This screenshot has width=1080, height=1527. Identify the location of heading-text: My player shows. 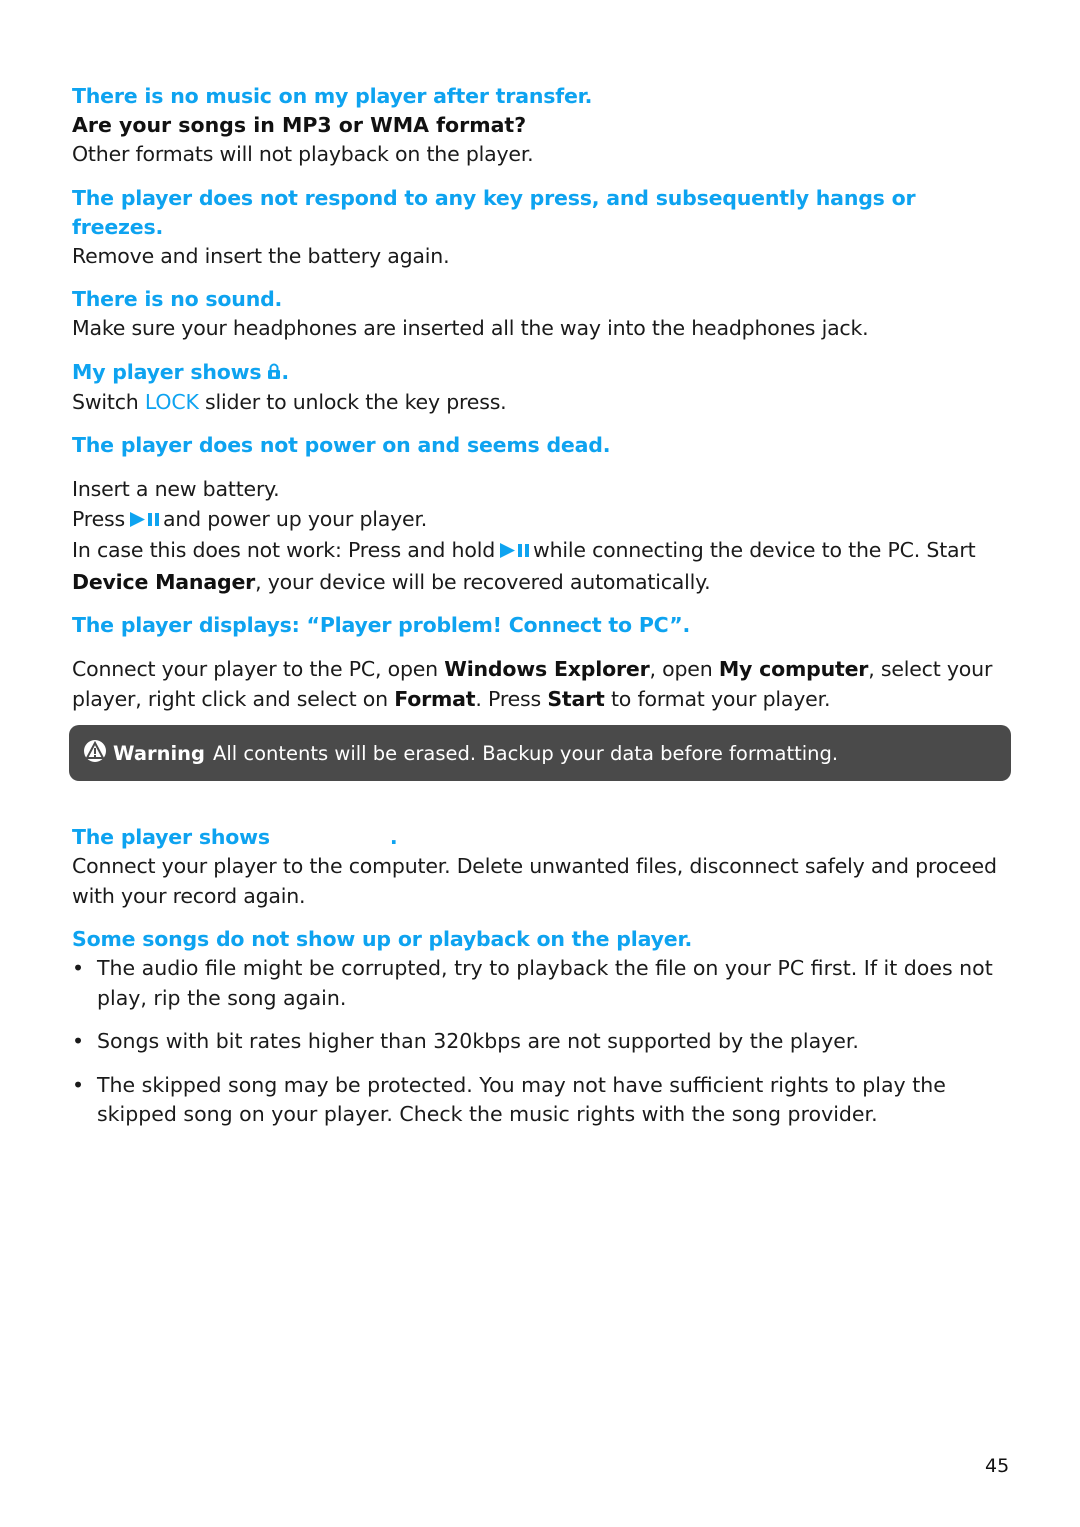
(167, 371).